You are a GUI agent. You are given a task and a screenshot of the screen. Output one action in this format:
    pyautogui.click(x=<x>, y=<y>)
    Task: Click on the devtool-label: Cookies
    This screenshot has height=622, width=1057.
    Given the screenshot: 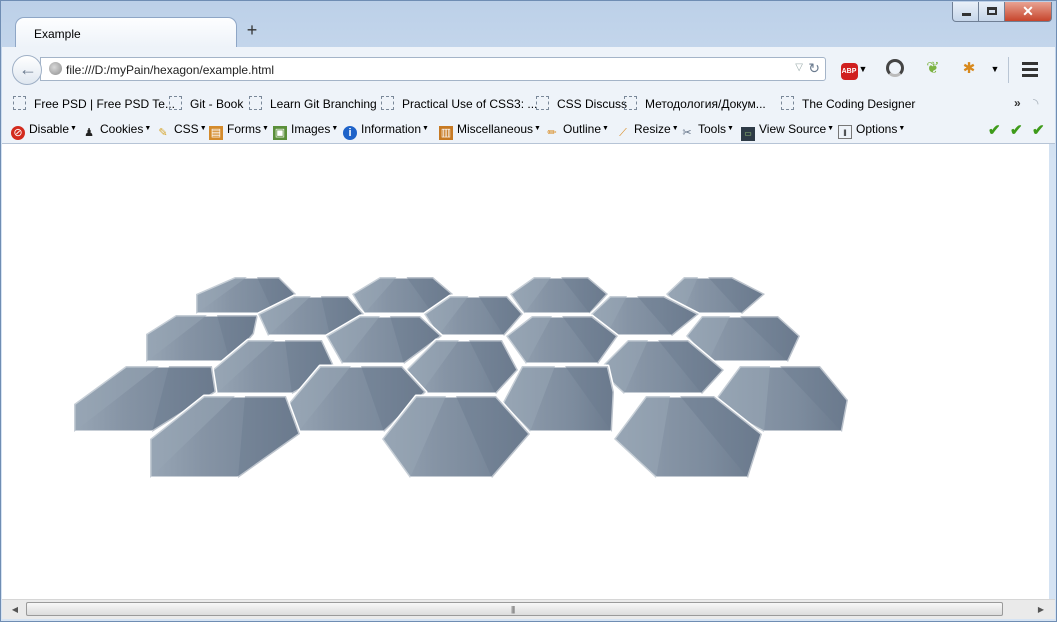 What is the action you would take?
    pyautogui.click(x=122, y=129)
    